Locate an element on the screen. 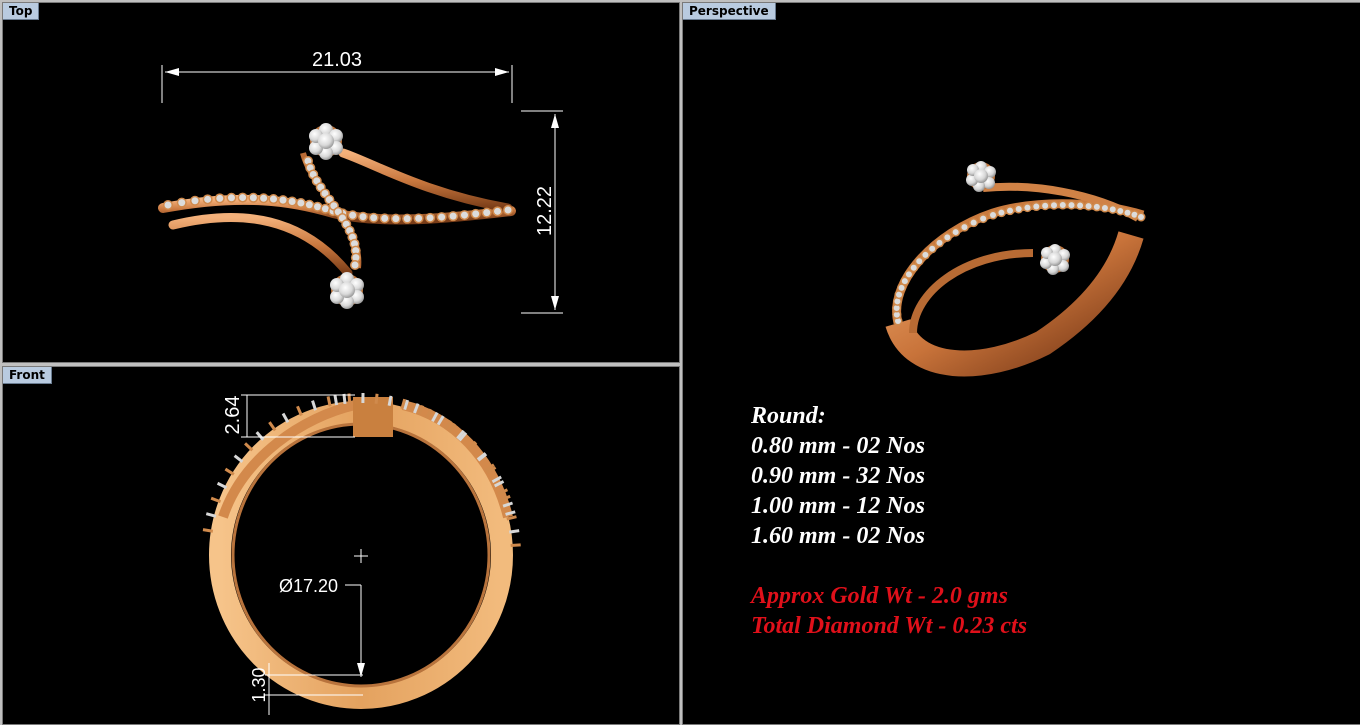 The height and width of the screenshot is (725, 1360). diamond-weight-text: Total Diamond Wt - 0.23 cts is located at coordinates (889, 626).